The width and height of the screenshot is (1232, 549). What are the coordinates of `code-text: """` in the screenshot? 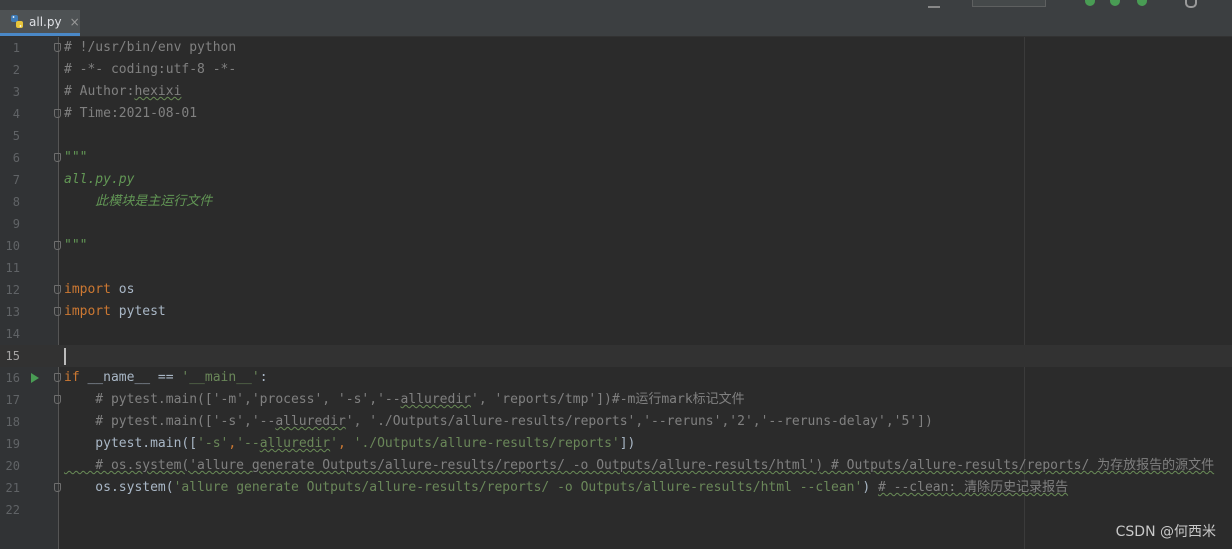 It's located at (75, 158).